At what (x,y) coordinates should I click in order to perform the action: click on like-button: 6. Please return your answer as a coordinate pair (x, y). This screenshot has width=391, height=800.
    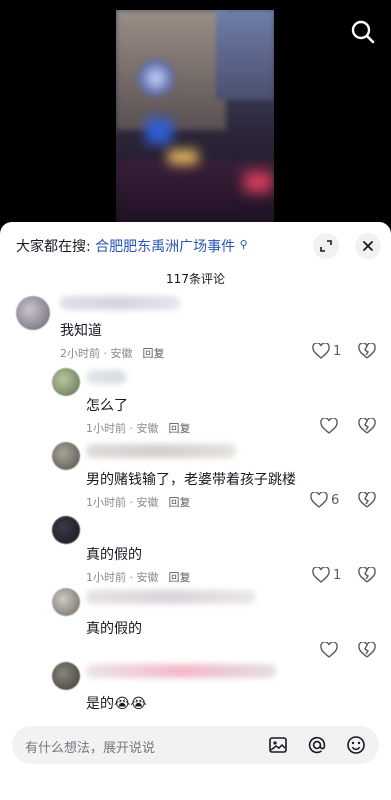
    Looking at the image, I should click on (324, 500).